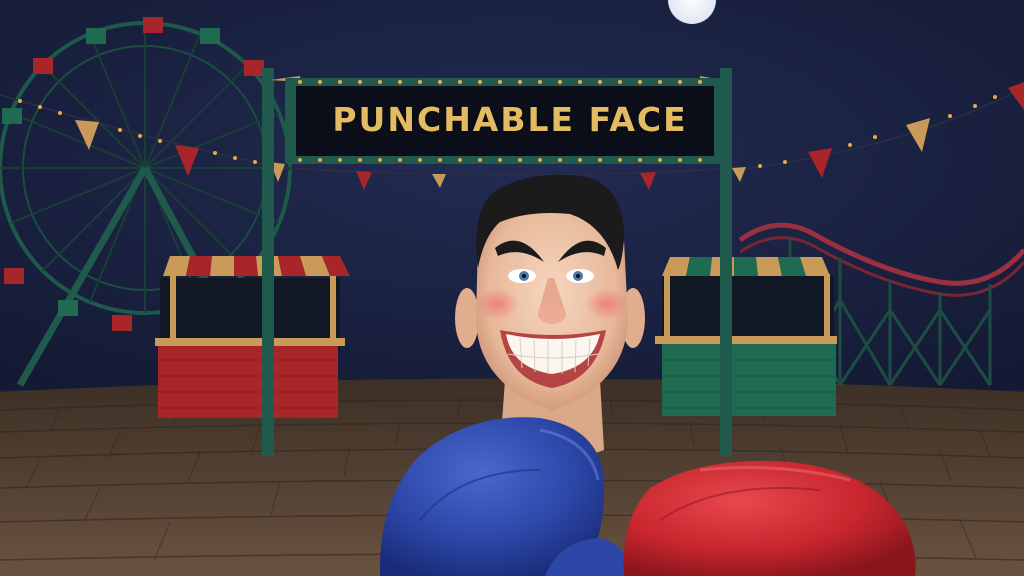  Describe the element at coordinates (252, 337) in the screenshot. I see `carnival-booth-red` at that location.